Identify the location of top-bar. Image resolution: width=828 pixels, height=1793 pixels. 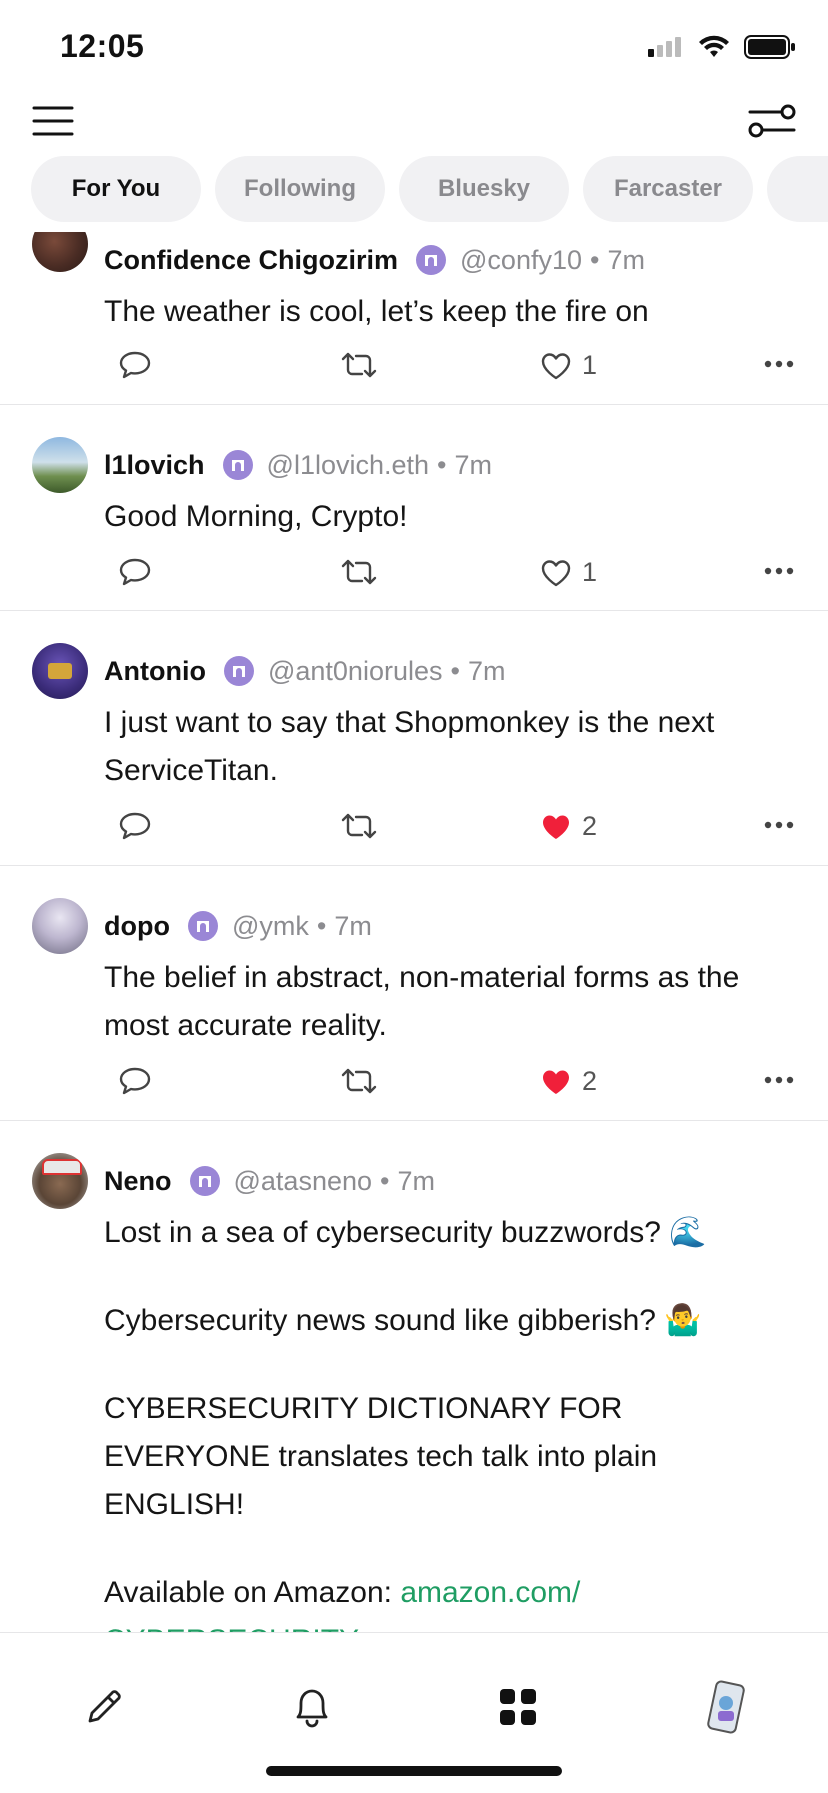
(414, 125).